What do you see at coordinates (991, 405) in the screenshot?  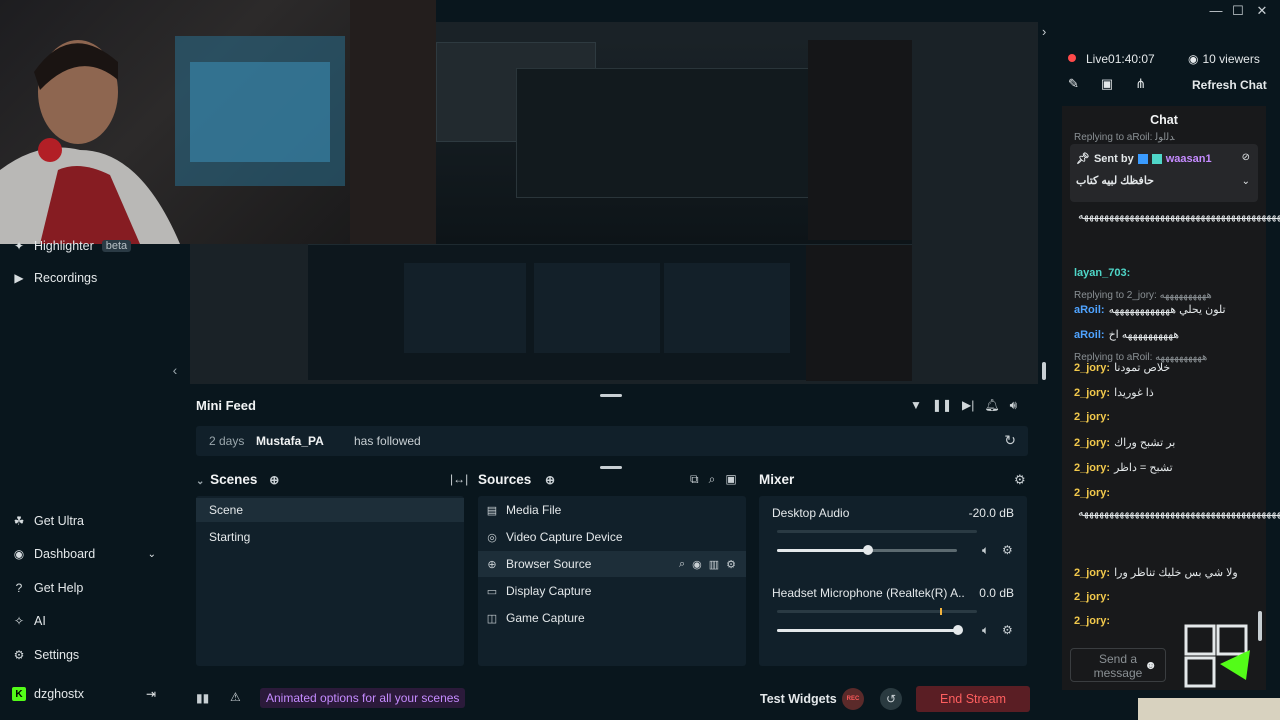 I see `bell-icon: 🔔︎` at bounding box center [991, 405].